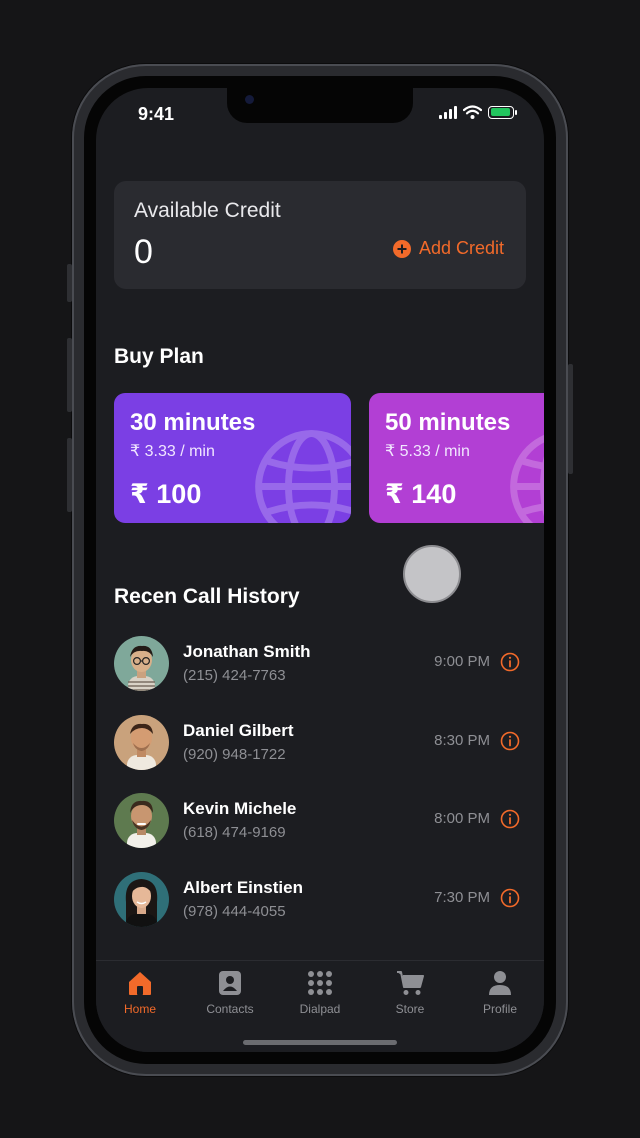  I want to click on wifi-icon, so click(472, 112).